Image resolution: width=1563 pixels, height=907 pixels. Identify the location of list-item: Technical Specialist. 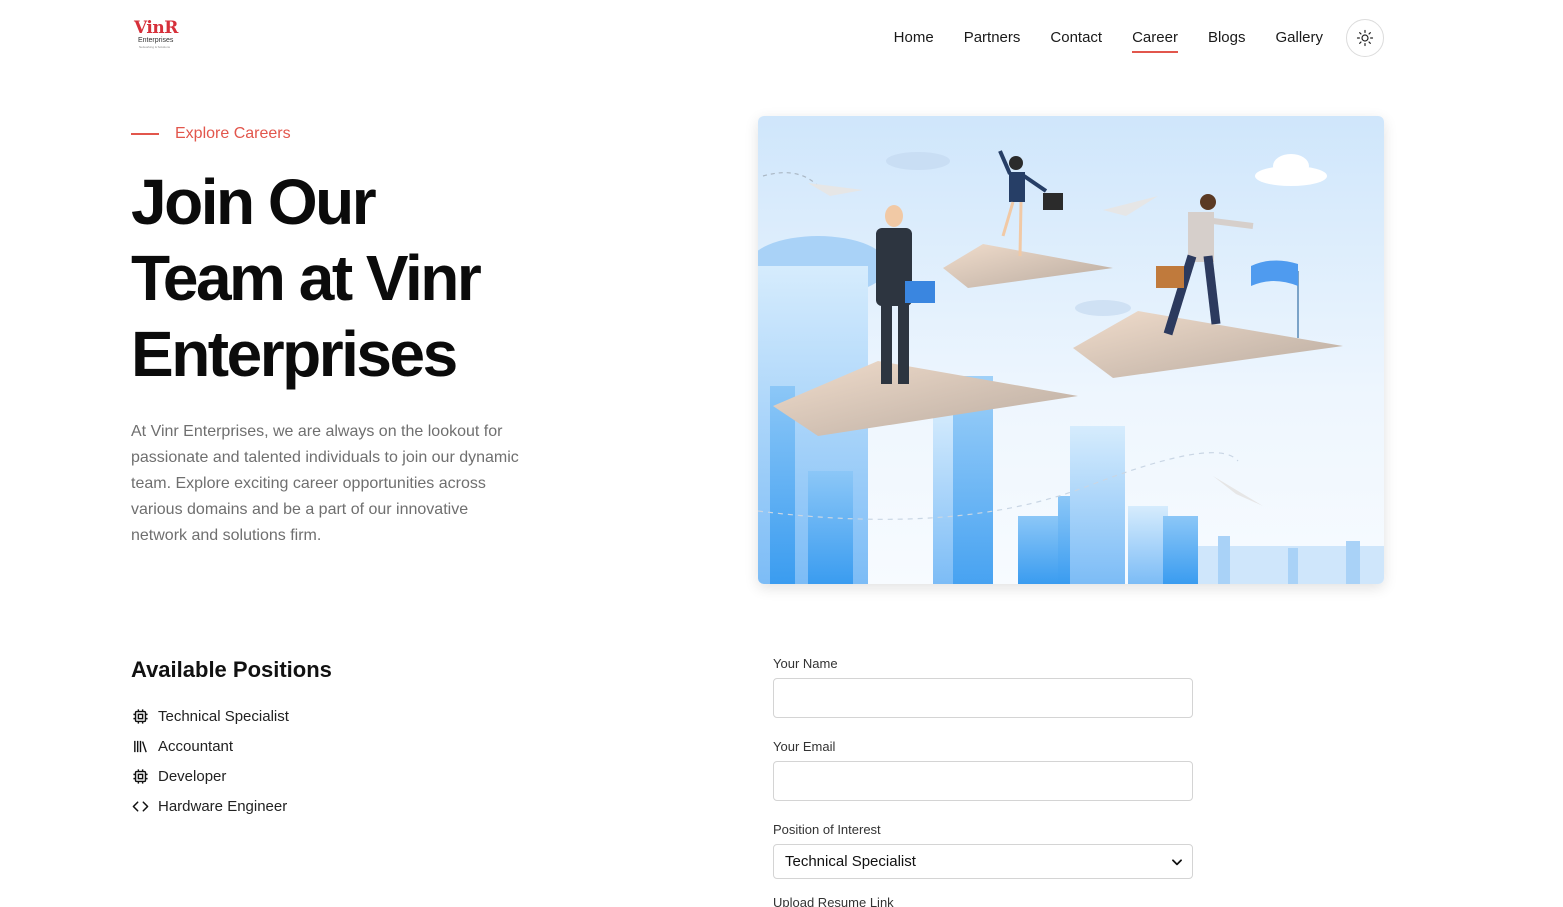
(210, 716).